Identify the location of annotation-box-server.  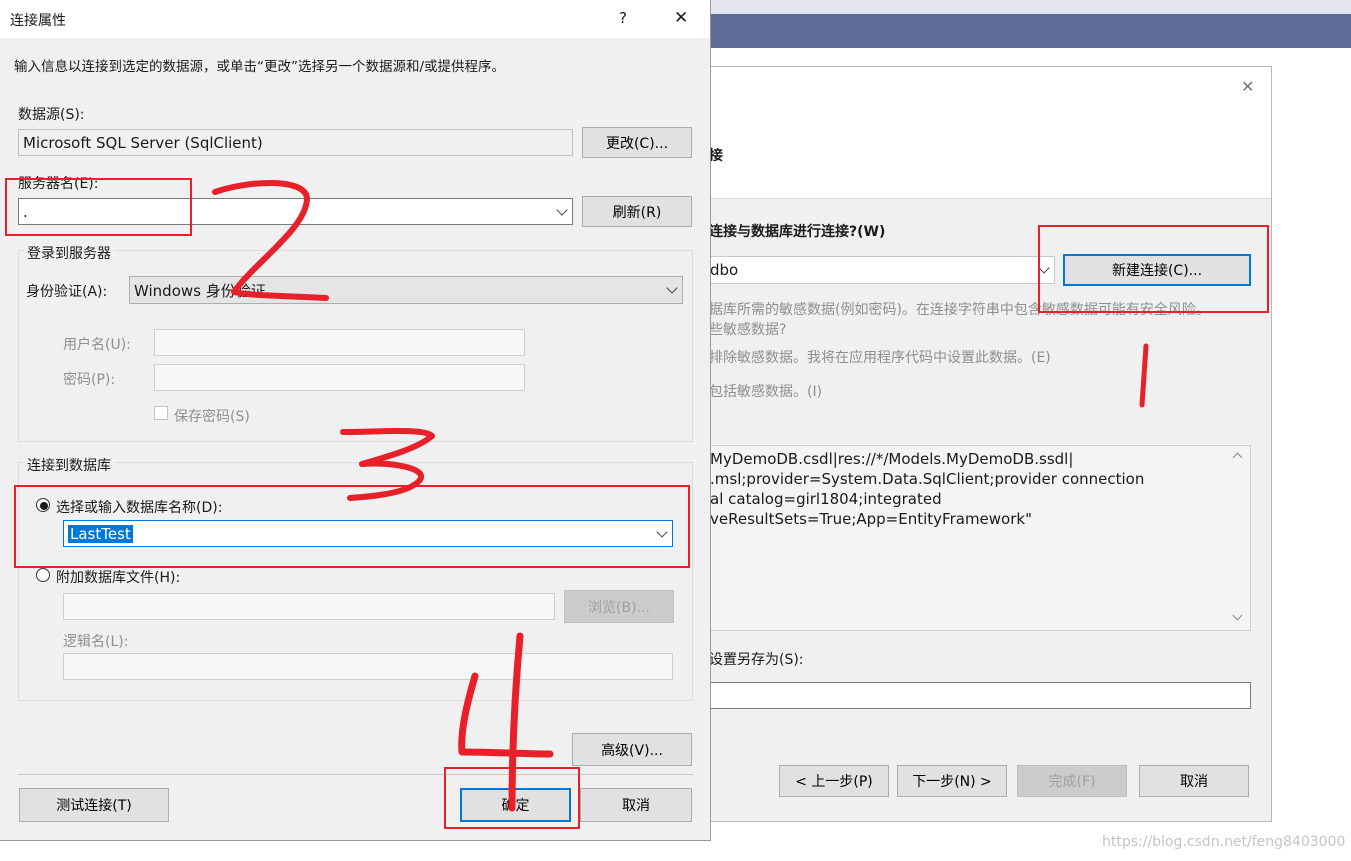
(98, 207).